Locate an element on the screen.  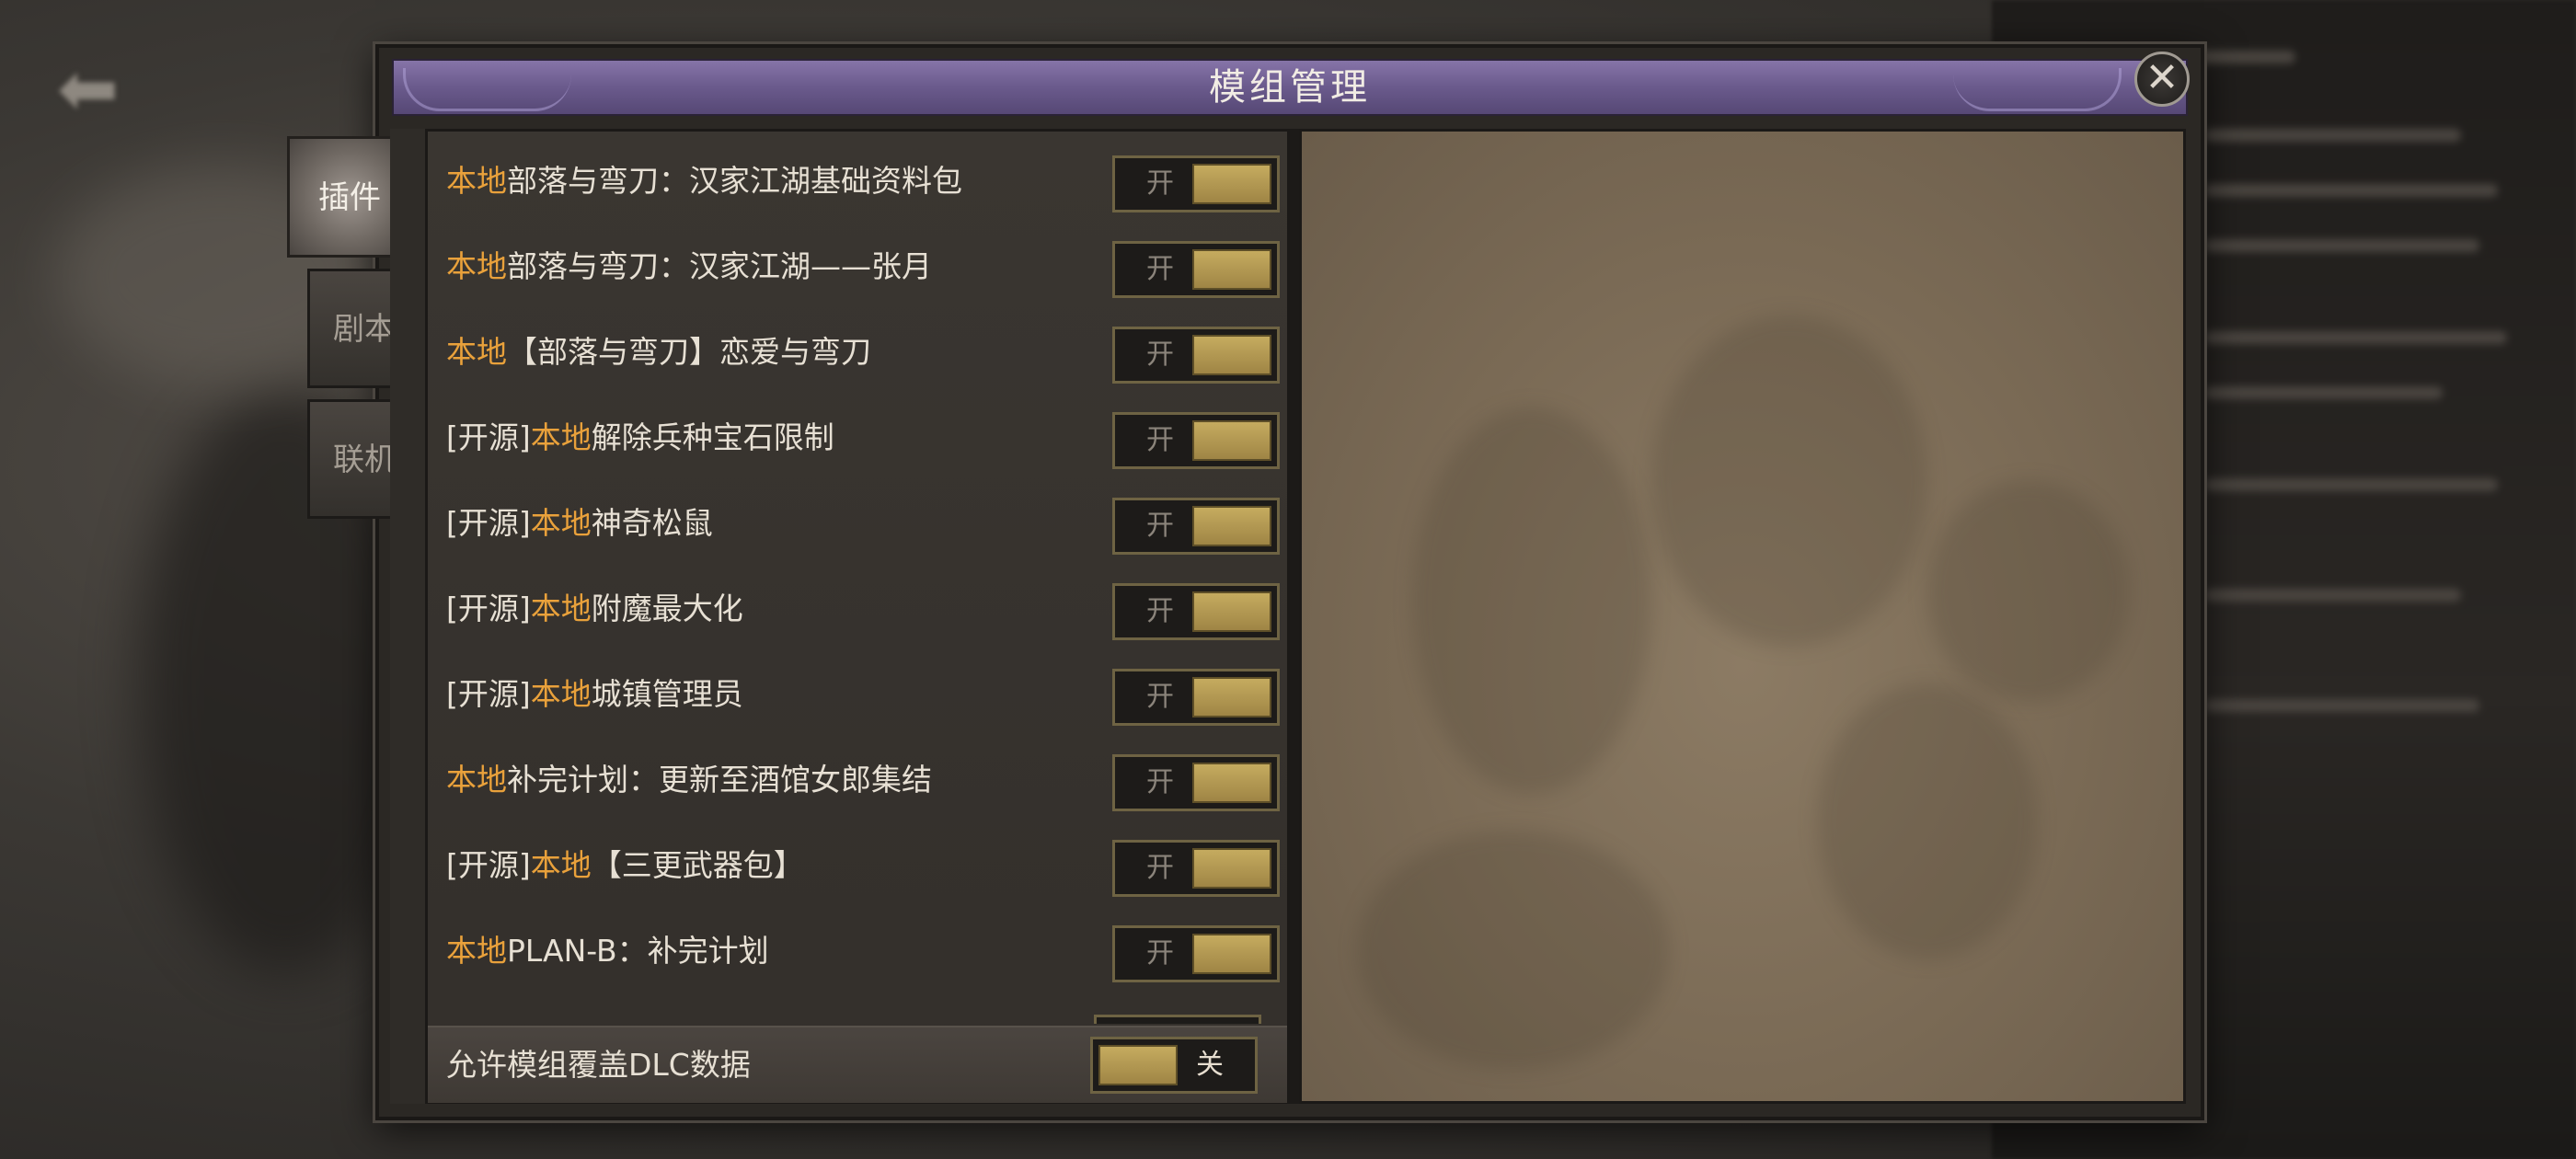
mod-row: 本地【部落与弯刀】恋爱与弯刀 开 is located at coordinates (863, 352).